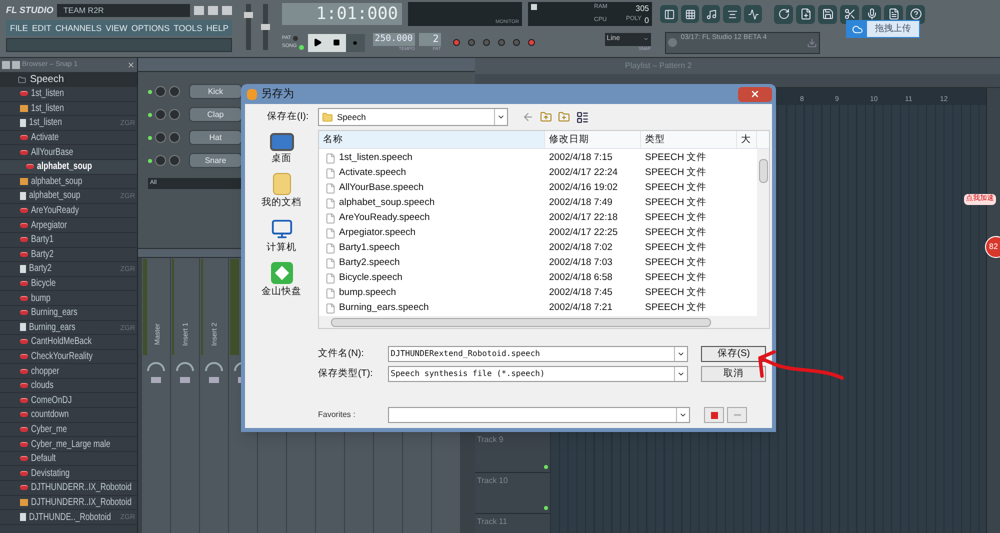 This screenshot has width=1000, height=533. Describe the element at coordinates (539, 415) in the screenshot. I see `favorites-dropdown` at that location.